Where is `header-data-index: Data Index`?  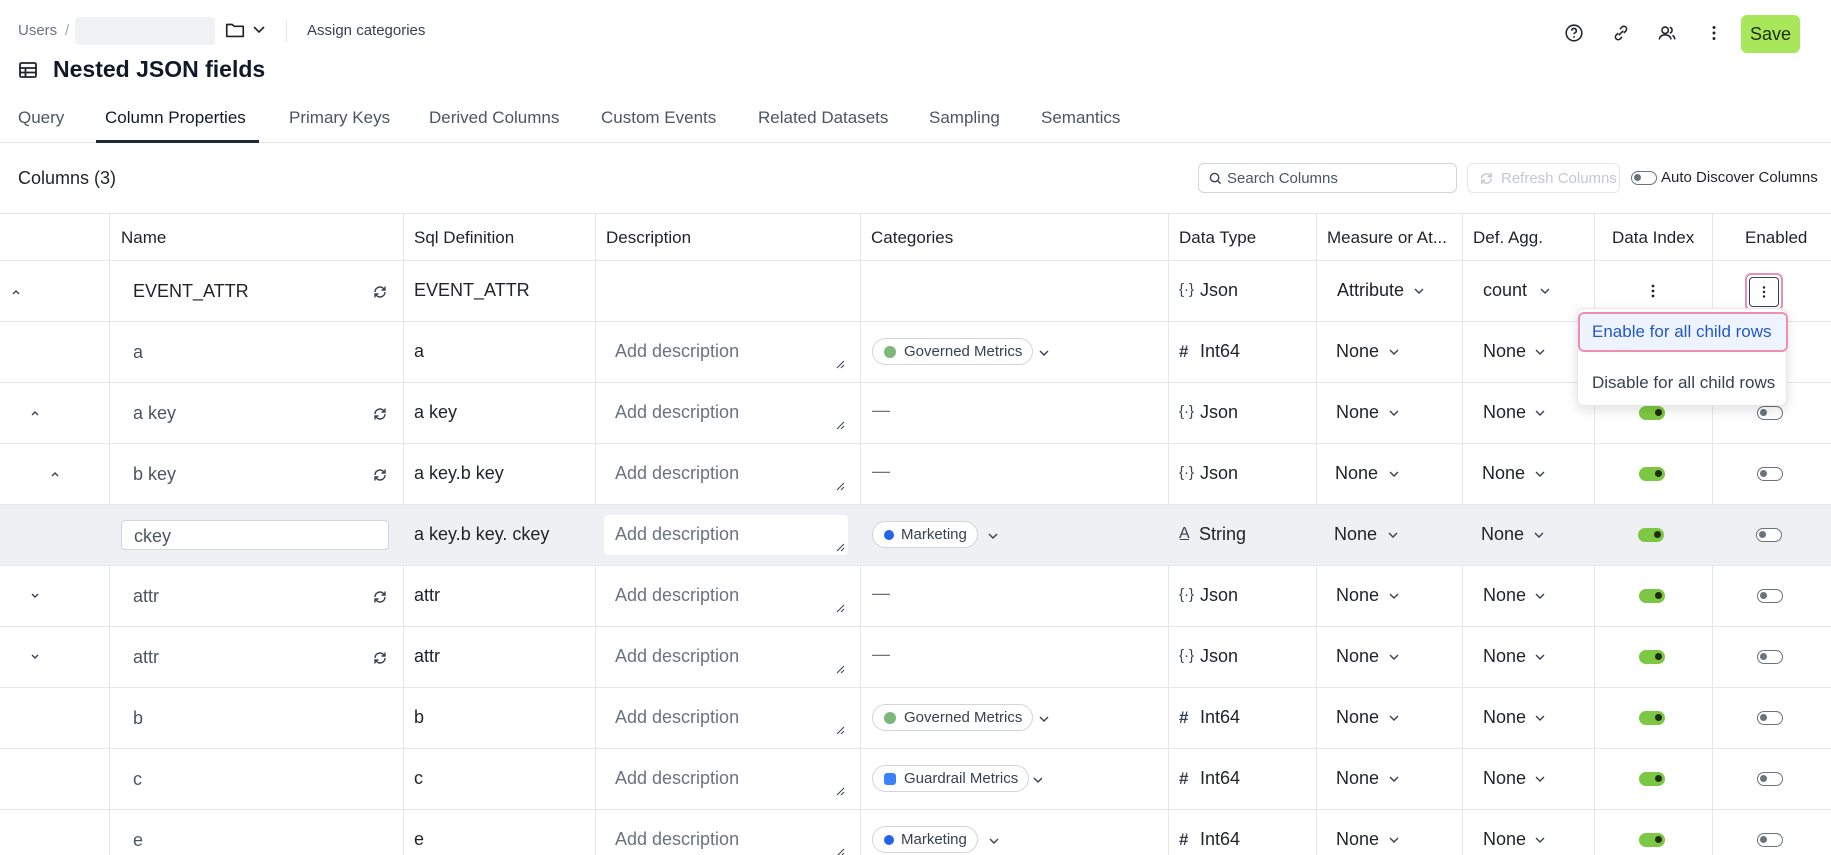 header-data-index: Data Index is located at coordinates (1653, 238).